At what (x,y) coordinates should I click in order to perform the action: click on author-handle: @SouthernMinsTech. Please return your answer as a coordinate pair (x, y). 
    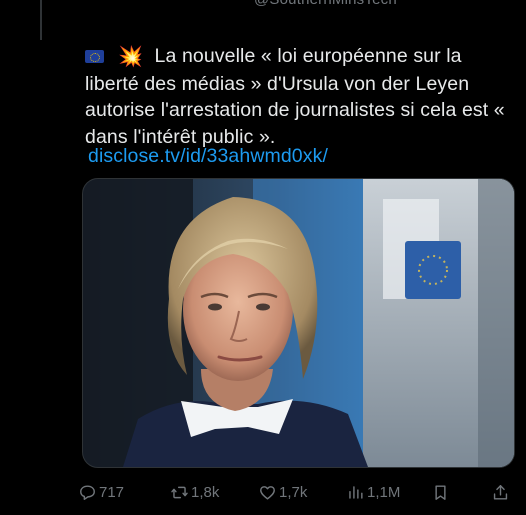
    Looking at the image, I should click on (325, 4).